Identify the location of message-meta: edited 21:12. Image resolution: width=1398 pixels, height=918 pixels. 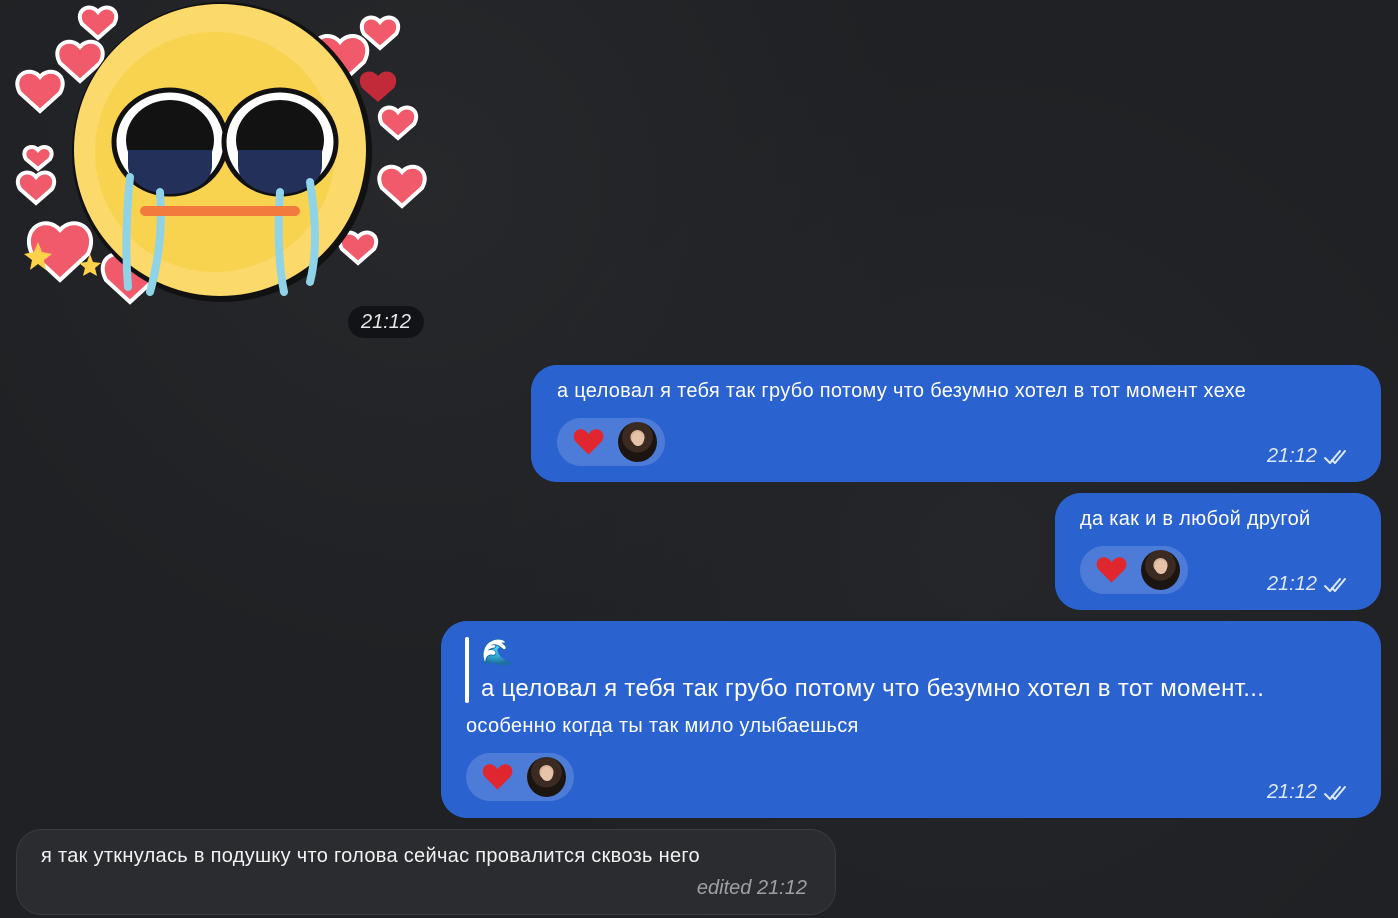
(752, 888).